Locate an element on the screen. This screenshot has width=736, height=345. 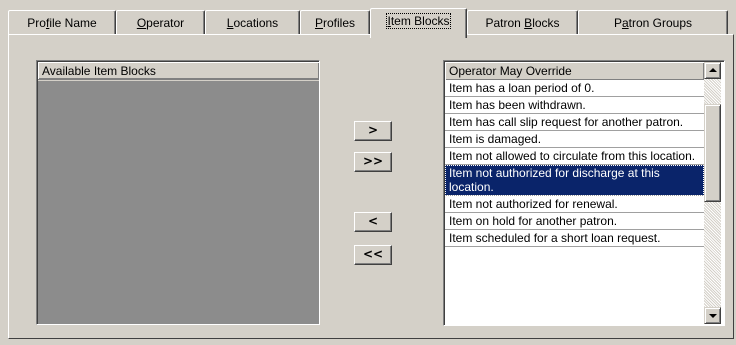
tab-label-text: rofiles is located at coordinates (339, 23).